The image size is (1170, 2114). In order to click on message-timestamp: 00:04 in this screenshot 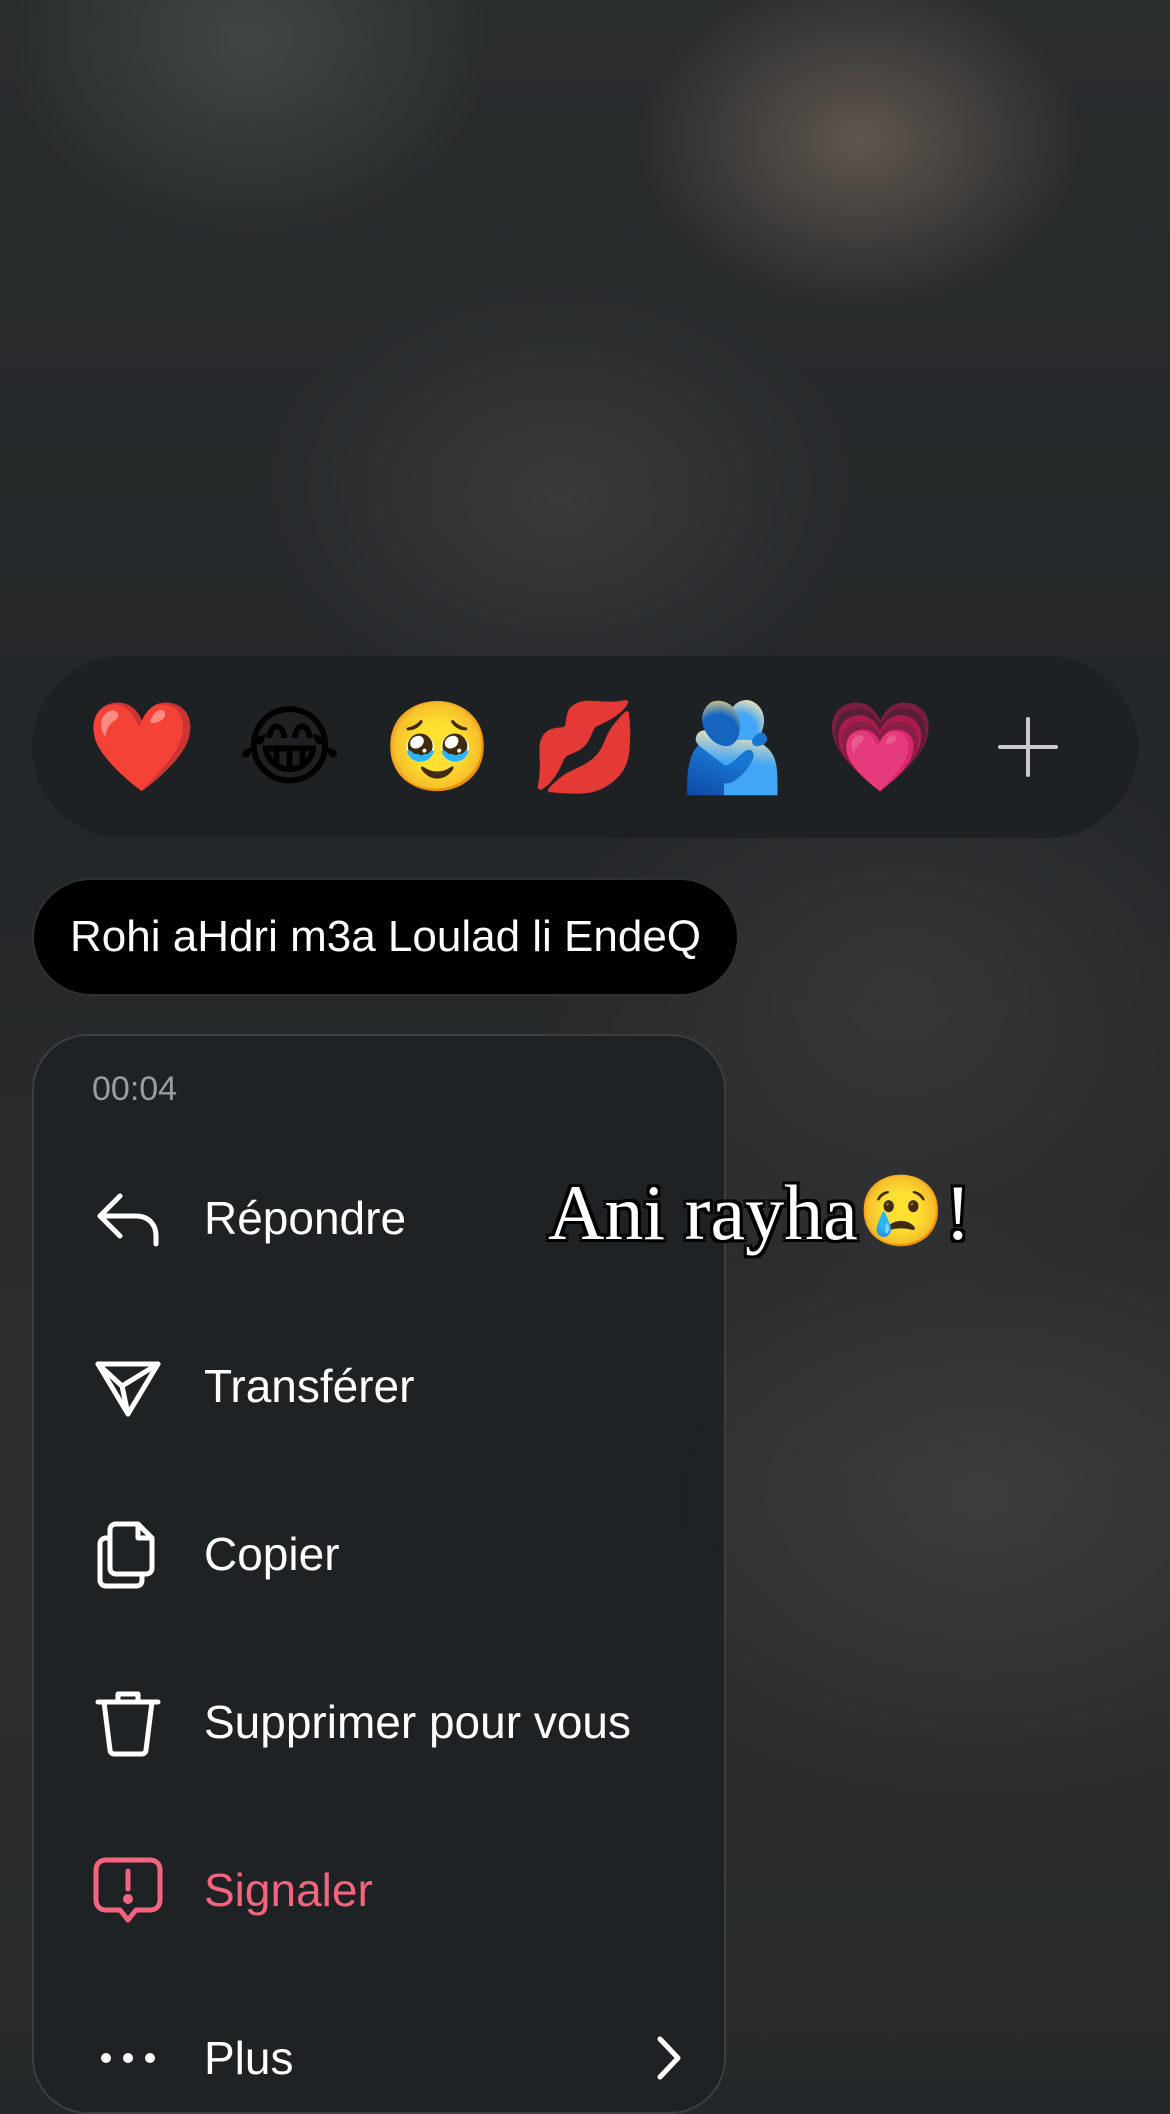, I will do `click(135, 1089)`.